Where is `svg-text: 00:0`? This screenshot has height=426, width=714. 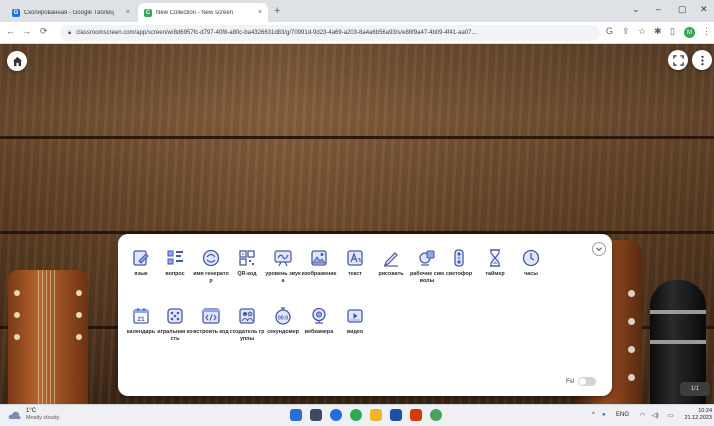 svg-text: 00:0 is located at coordinates (283, 319).